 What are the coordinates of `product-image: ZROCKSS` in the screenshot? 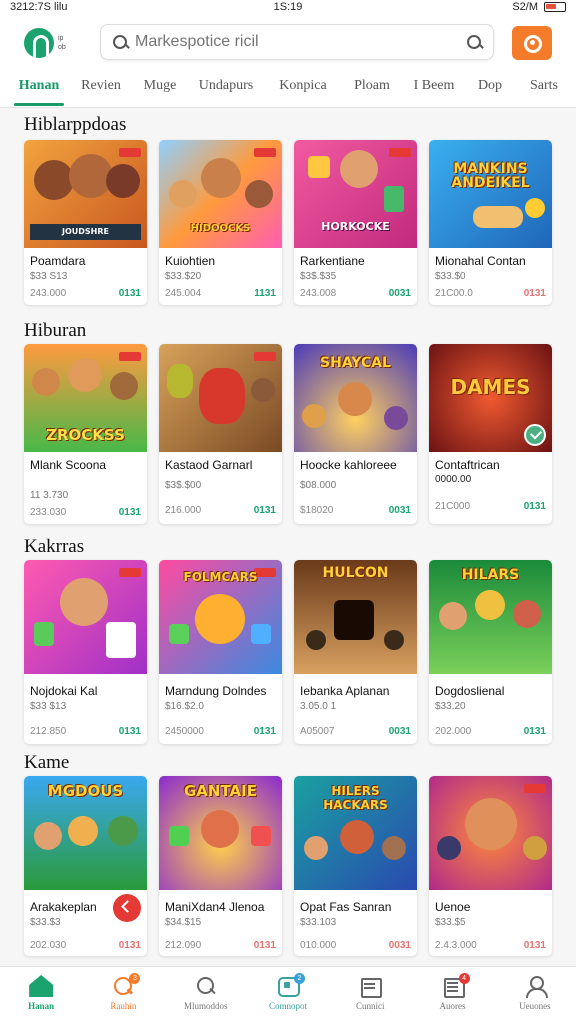 It's located at (85, 398).